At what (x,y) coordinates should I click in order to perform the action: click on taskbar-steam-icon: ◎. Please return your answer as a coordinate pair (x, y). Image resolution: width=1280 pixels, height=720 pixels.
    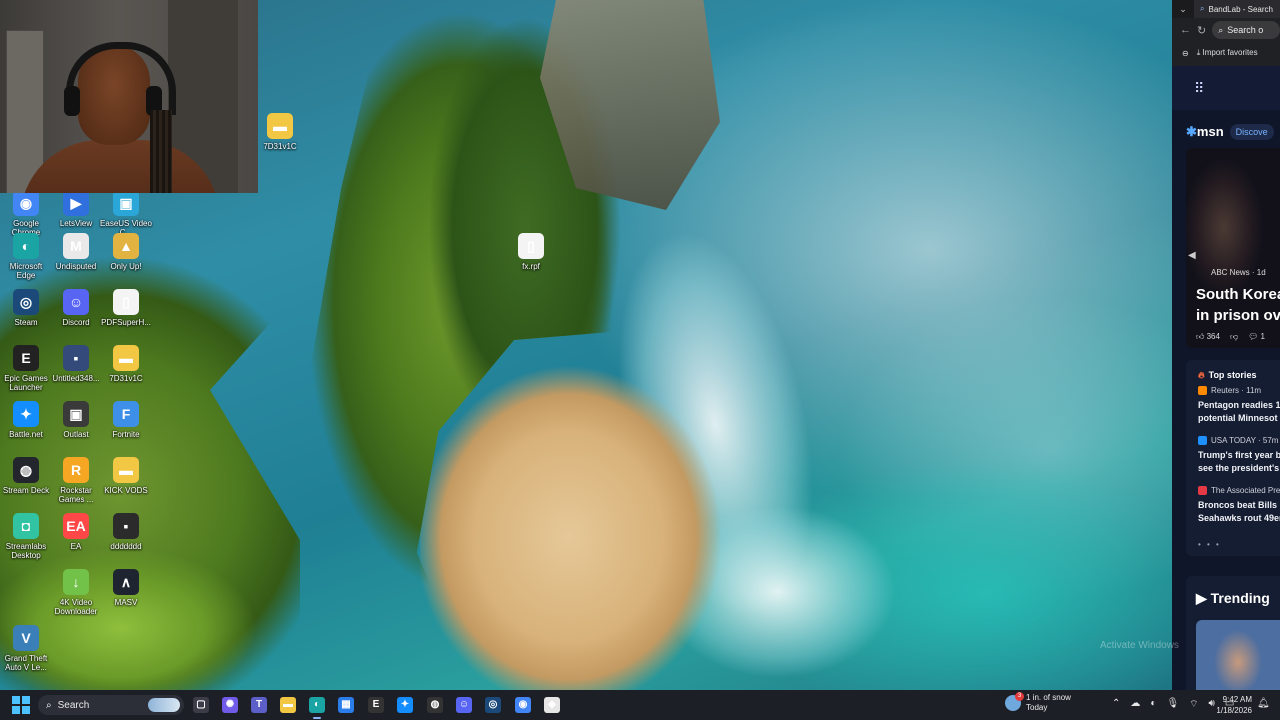
    Looking at the image, I should click on (493, 705).